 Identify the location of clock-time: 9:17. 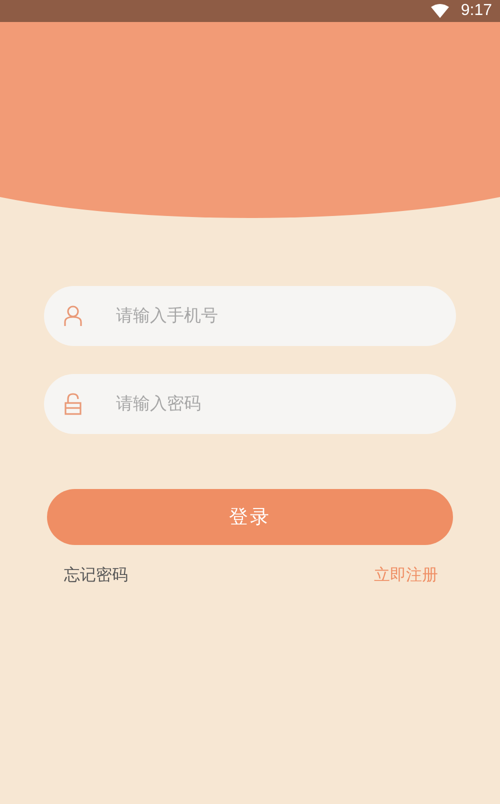
(476, 11).